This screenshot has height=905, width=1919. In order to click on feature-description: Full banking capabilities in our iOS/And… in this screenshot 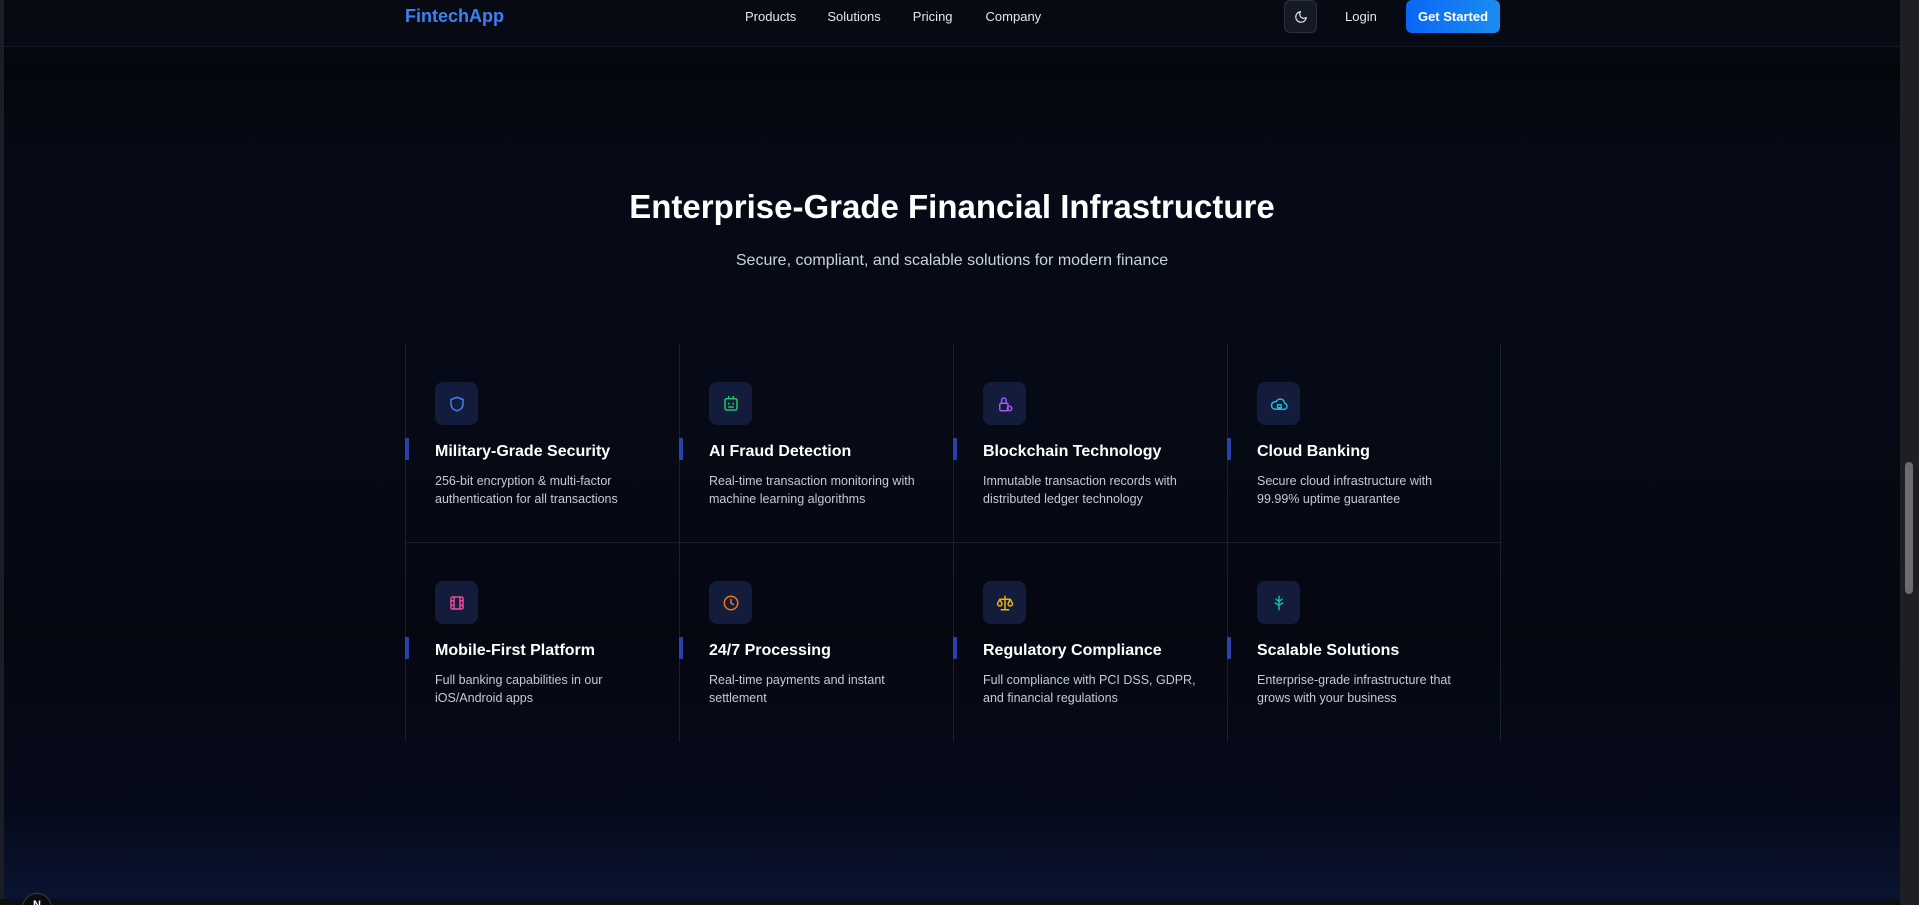, I will do `click(519, 689)`.